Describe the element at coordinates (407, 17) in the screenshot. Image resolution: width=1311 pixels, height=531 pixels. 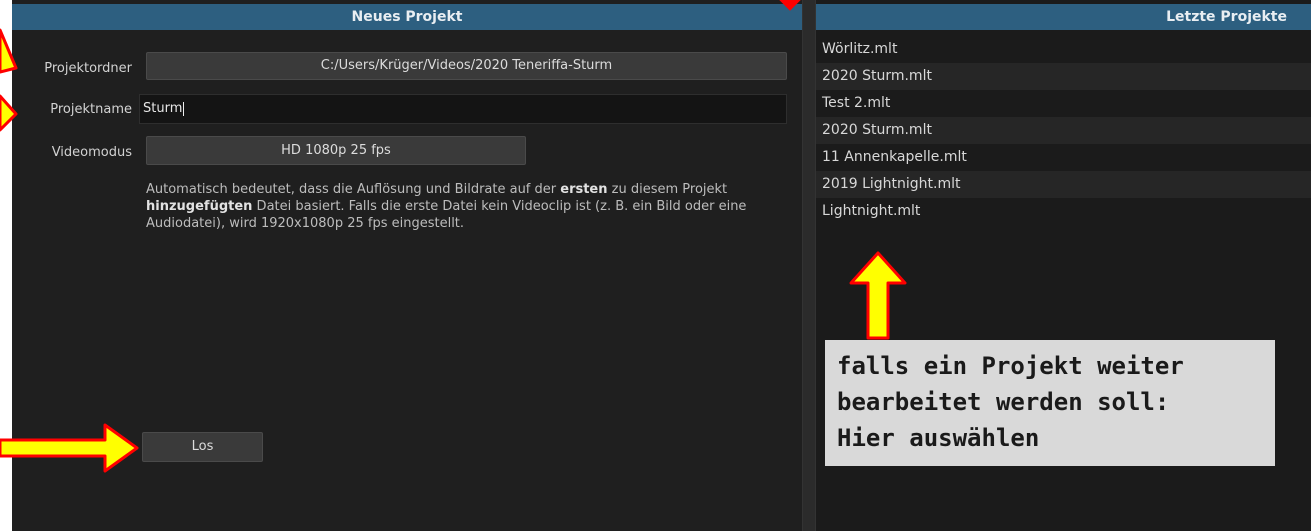
I see `new-project-header: Neues Projekt` at that location.